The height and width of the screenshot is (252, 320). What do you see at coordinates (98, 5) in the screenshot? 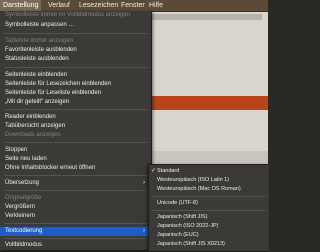
I see `menubar-lesezeichen: Lesezeichen` at bounding box center [98, 5].